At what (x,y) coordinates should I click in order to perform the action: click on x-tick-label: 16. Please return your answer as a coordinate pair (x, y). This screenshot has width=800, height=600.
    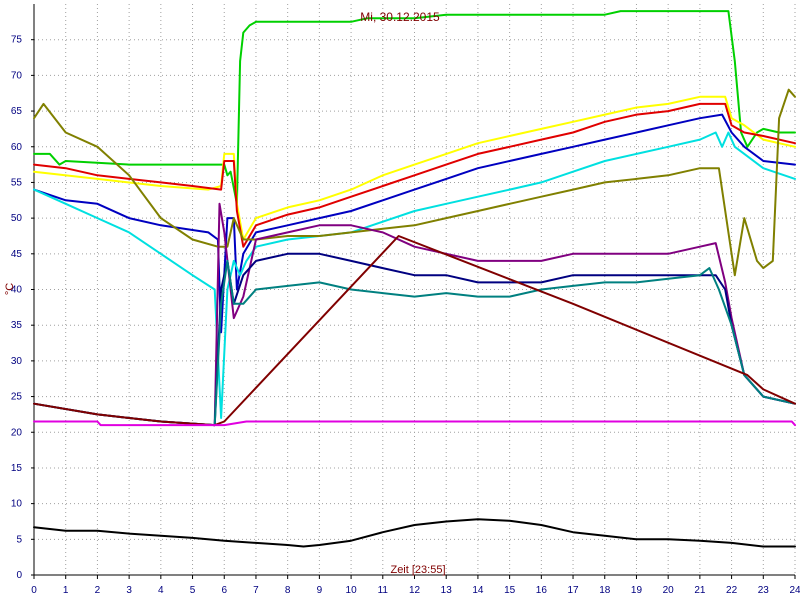
    Looking at the image, I should click on (542, 590).